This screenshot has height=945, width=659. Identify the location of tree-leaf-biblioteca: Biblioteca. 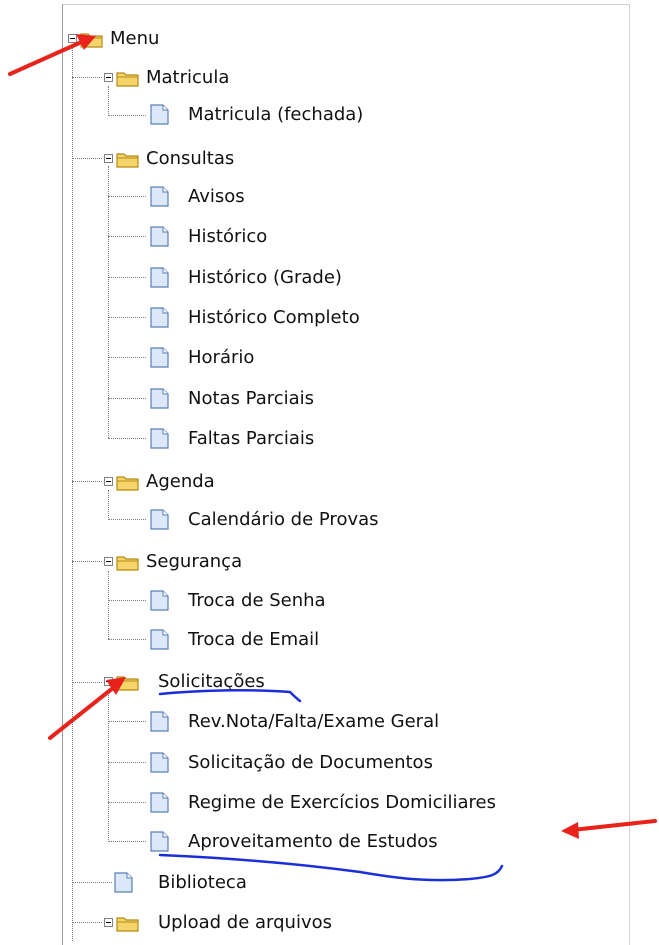
(202, 883).